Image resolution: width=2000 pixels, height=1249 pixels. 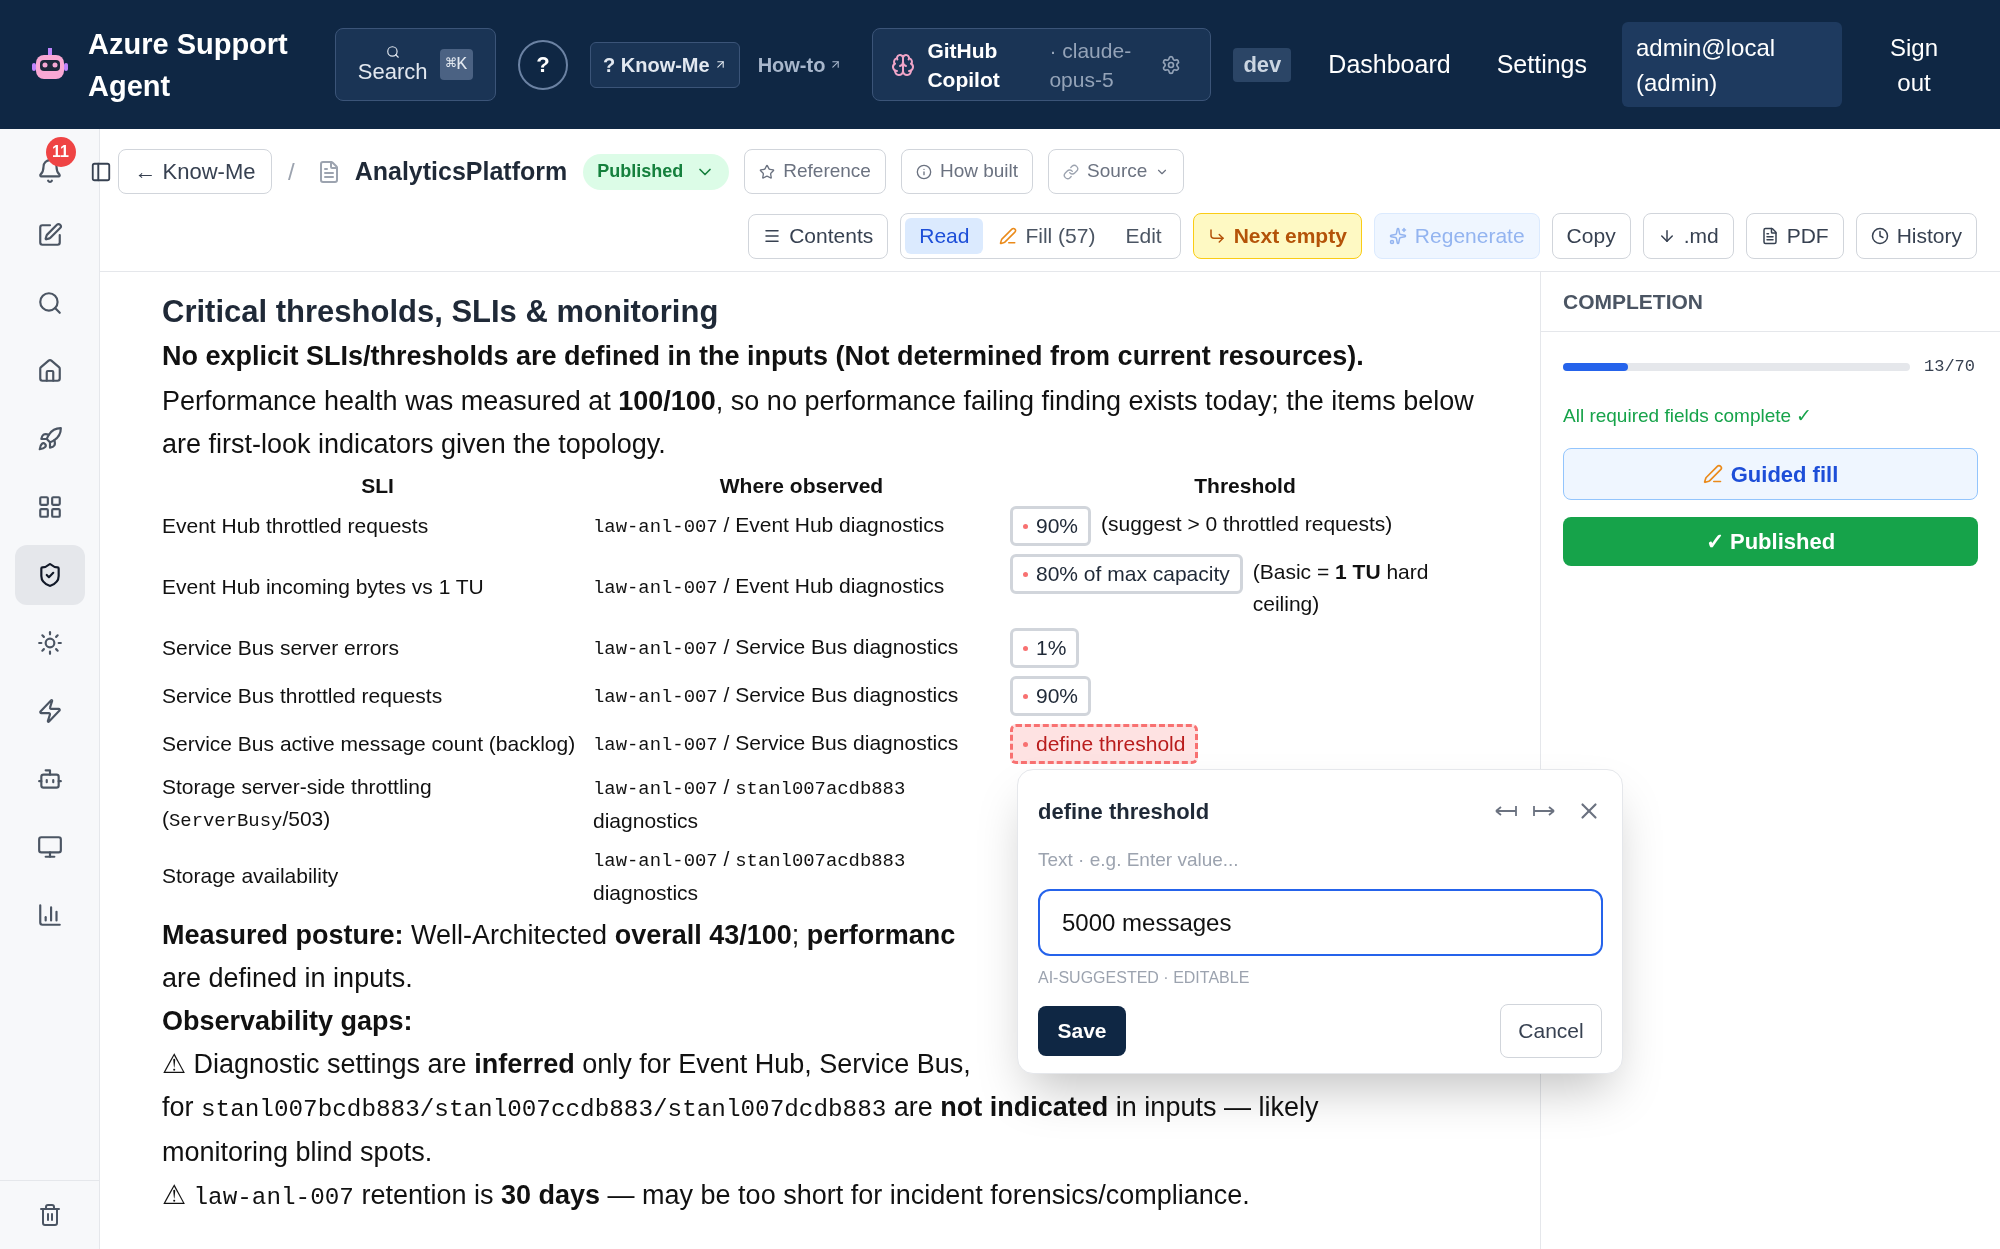 What do you see at coordinates (1116, 171) in the screenshot?
I see `toolbar-link-button: Source` at bounding box center [1116, 171].